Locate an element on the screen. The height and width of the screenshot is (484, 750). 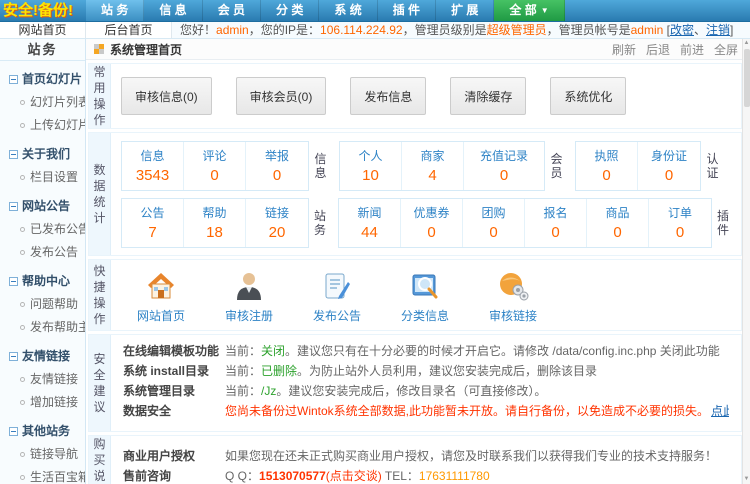
security-prefix: 当前： is located at coordinates (243, 351).